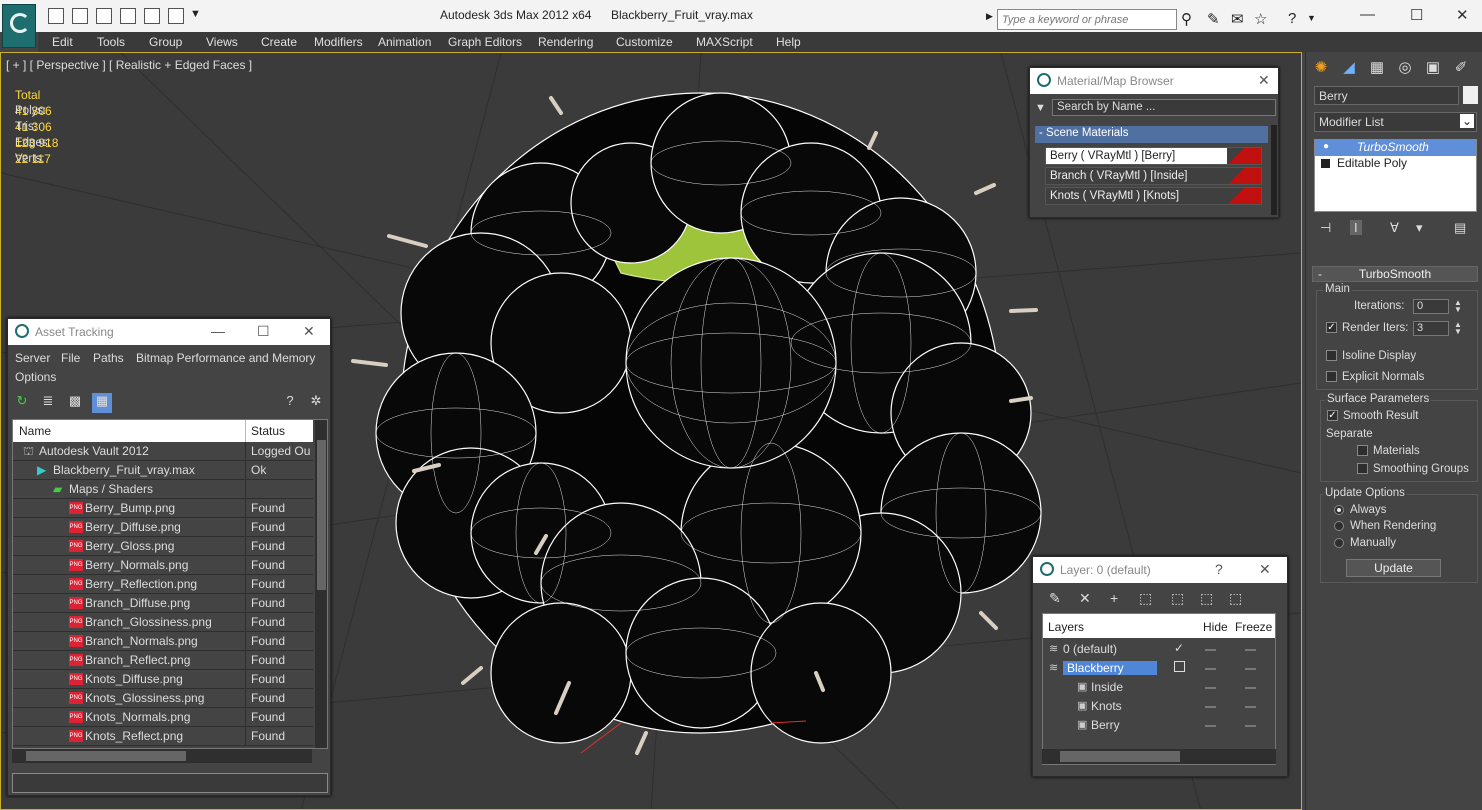  I want to click on scene-materials-group: - Scene Materials, so click(1151, 134).